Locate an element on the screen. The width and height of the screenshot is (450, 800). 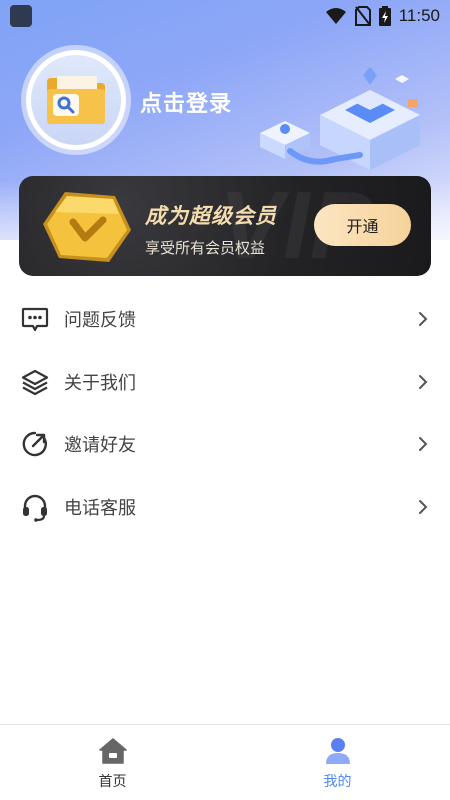
folder-search-icon is located at coordinates (76, 100).